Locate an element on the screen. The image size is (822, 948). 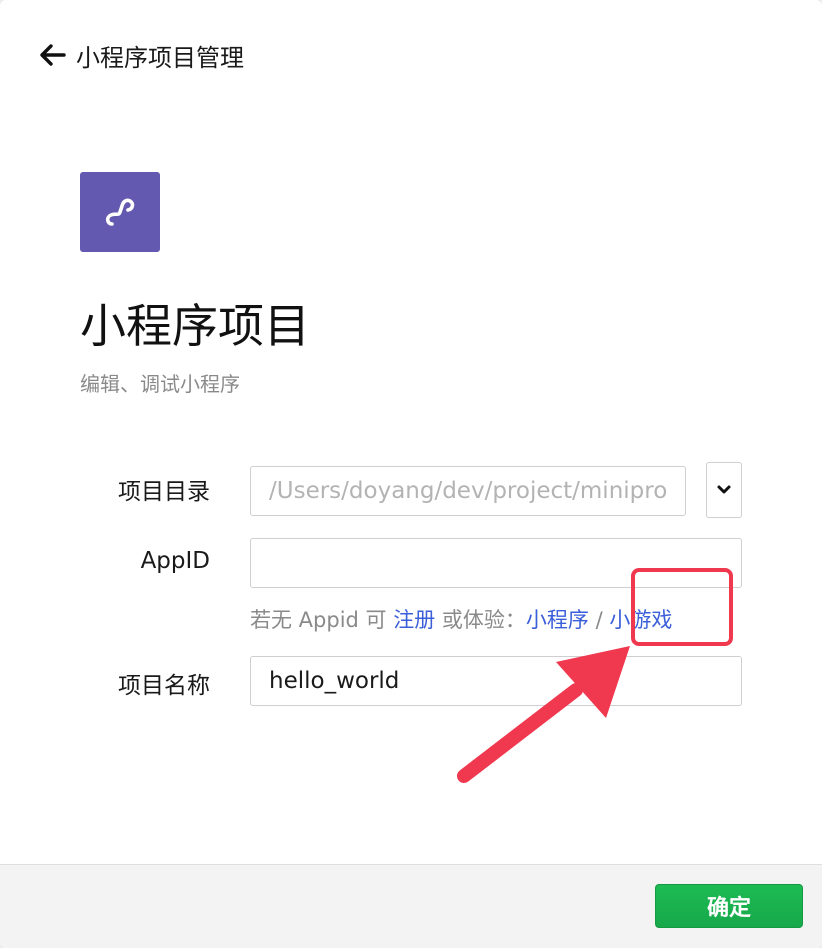
directory-dropdown-button is located at coordinates (724, 490).